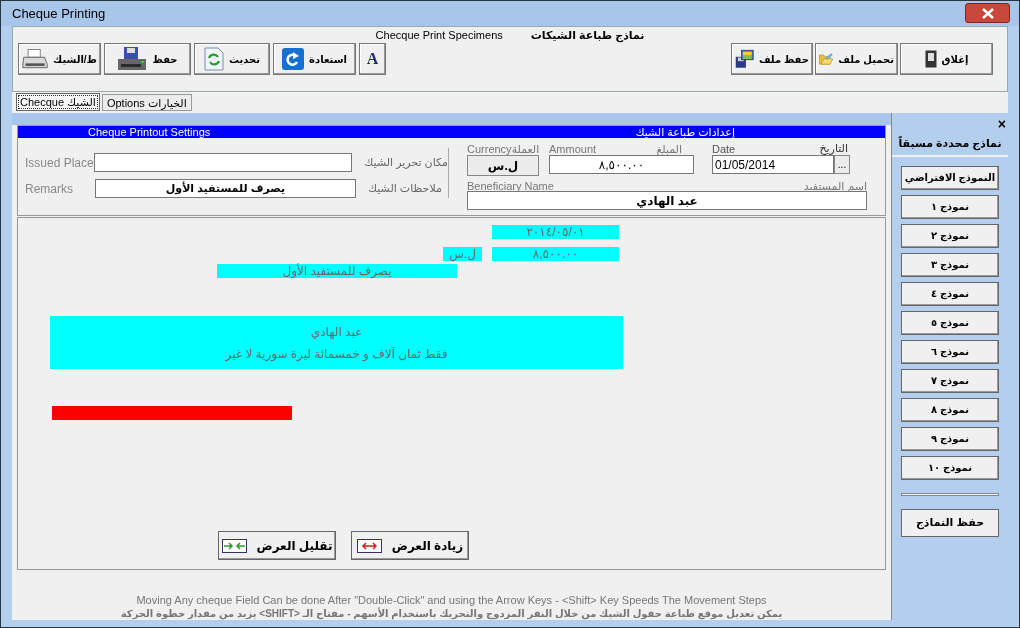 Image resolution: width=1020 pixels, height=628 pixels. Describe the element at coordinates (451, 600) in the screenshot. I see `hint-text: Moving Any cheque Field Can be done After "Double-Click" and using the Arrow Keys - <Shift> Key Speeds The Movement Steps` at that location.